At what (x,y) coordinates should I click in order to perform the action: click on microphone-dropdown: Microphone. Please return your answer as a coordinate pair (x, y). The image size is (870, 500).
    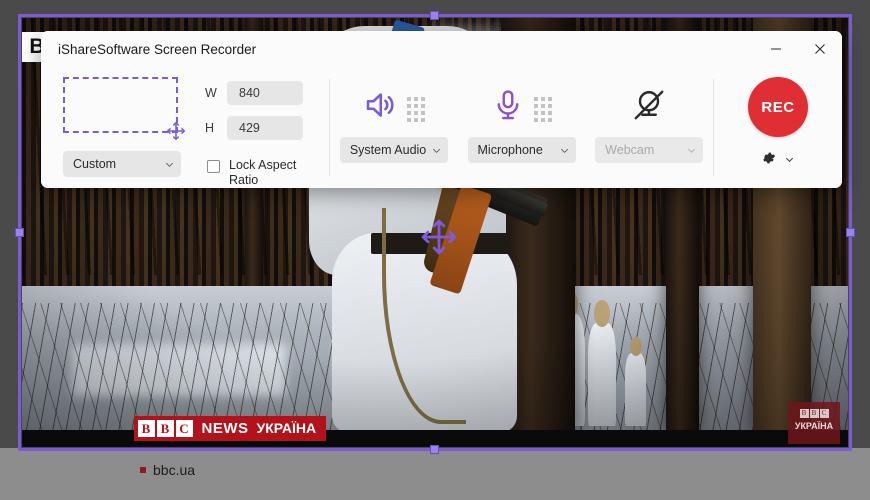
    Looking at the image, I should click on (521, 150).